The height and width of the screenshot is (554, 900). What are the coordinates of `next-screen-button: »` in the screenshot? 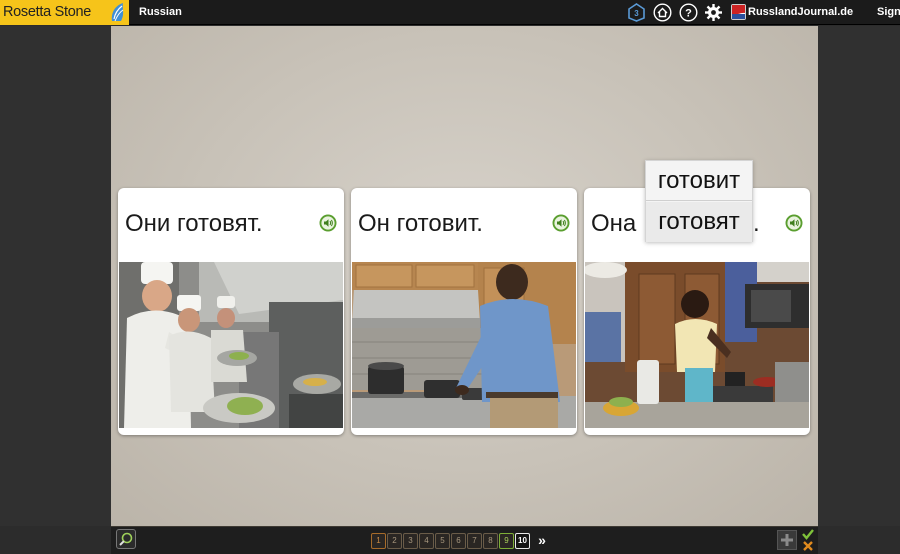 It's located at (542, 541).